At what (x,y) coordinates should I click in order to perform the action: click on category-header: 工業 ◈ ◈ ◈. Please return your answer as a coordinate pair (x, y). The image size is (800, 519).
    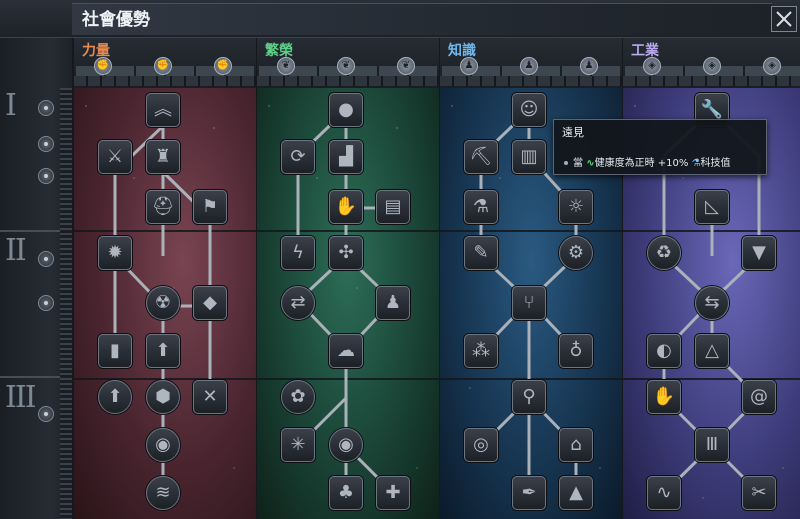
    Looking at the image, I should click on (711, 63).